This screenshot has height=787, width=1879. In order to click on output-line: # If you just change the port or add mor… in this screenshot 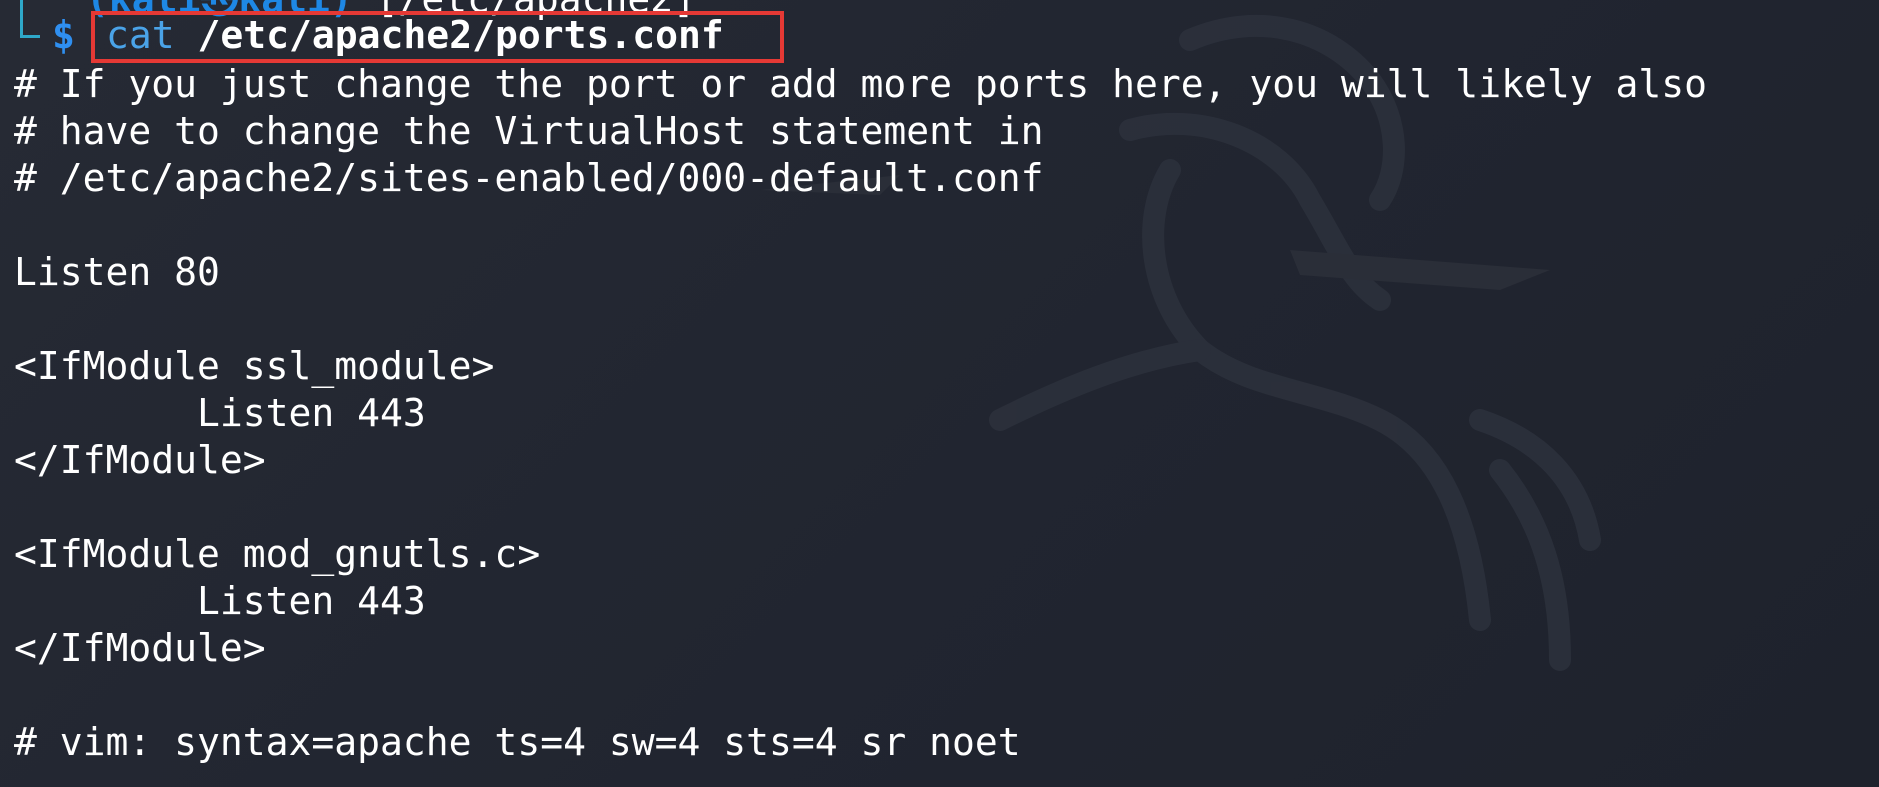, I will do `click(860, 84)`.